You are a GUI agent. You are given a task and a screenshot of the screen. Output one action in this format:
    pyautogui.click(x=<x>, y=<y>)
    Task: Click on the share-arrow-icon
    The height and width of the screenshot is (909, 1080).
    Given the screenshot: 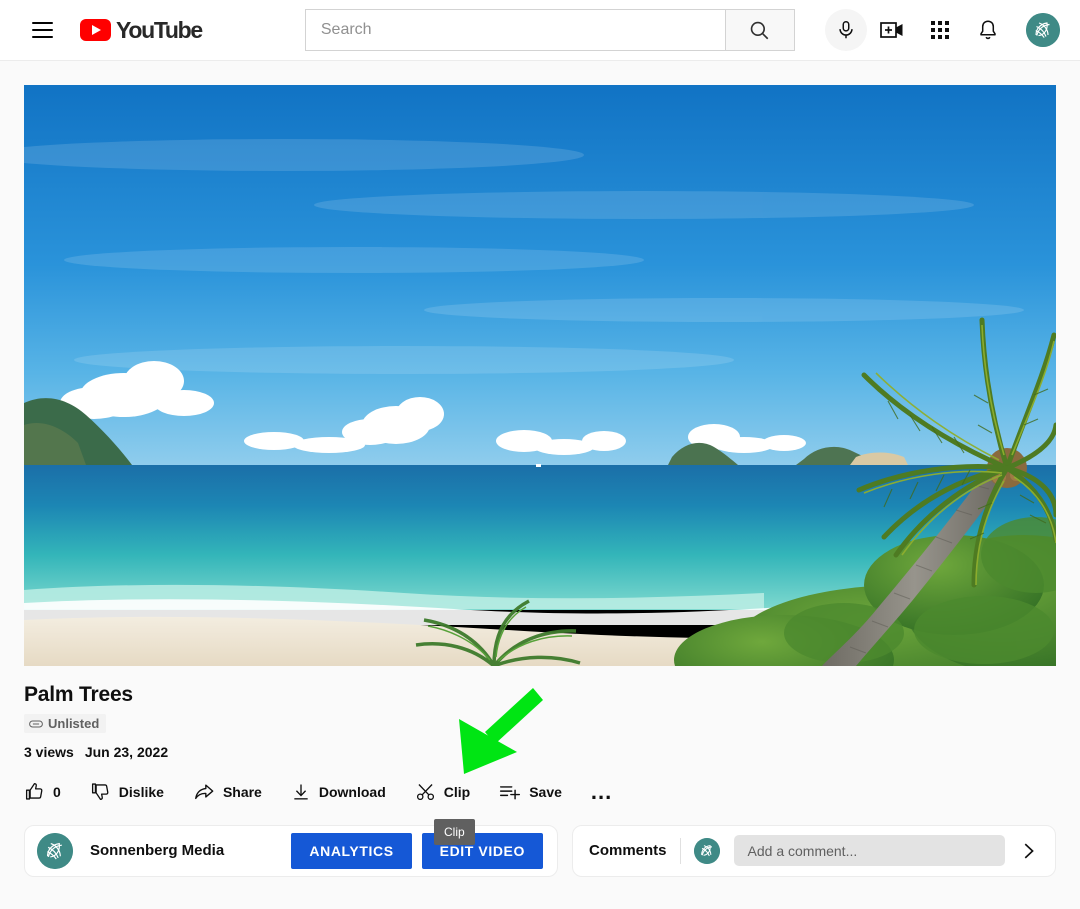 What is the action you would take?
    pyautogui.click(x=204, y=791)
    